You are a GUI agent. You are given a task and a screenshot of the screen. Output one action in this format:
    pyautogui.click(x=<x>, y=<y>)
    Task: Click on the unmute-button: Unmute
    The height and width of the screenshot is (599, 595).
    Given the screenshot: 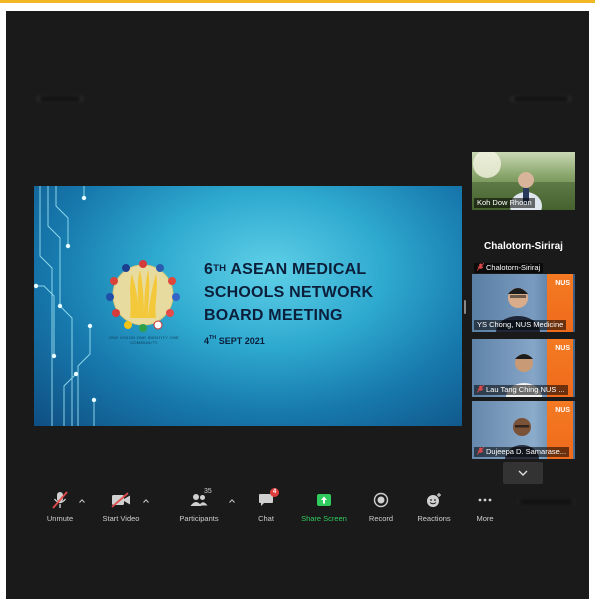 What is the action you would take?
    pyautogui.click(x=60, y=507)
    